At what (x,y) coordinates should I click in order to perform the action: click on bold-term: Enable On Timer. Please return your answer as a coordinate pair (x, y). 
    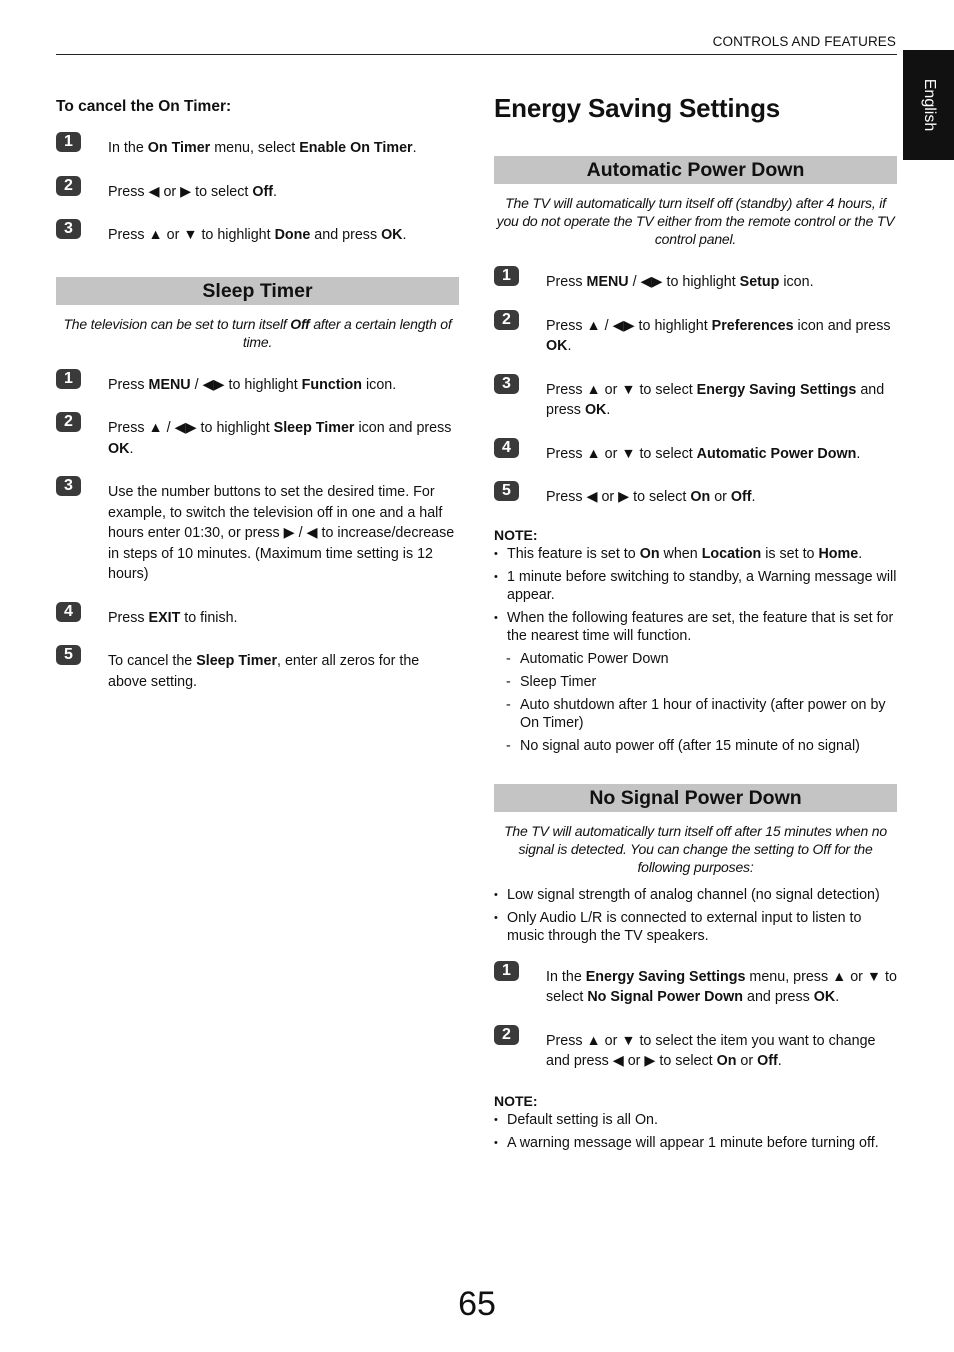
    Looking at the image, I should click on (356, 148).